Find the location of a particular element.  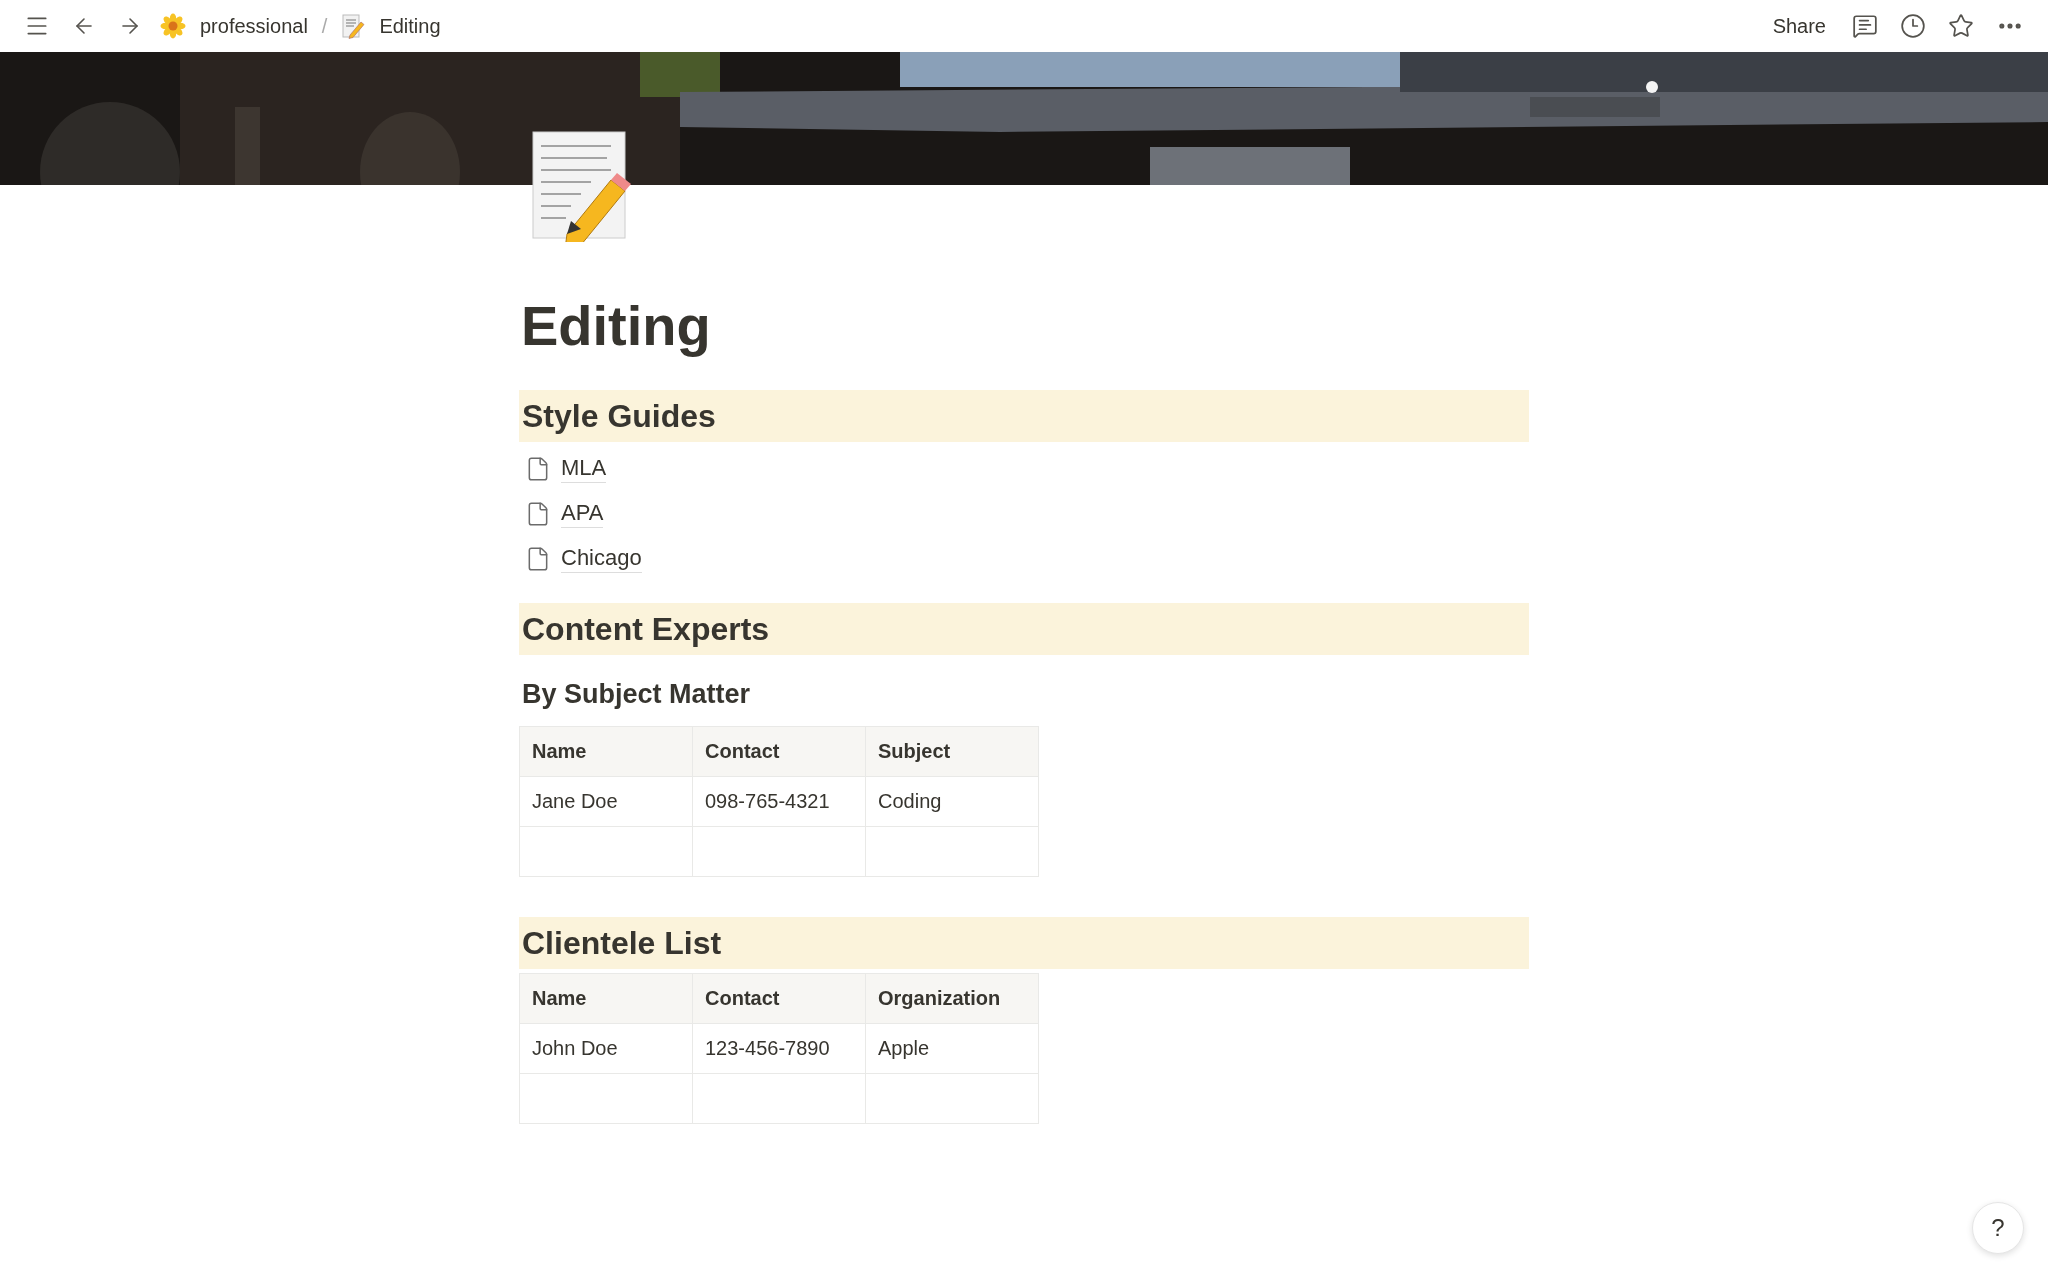

section-heading: Clientele List is located at coordinates (1024, 943).